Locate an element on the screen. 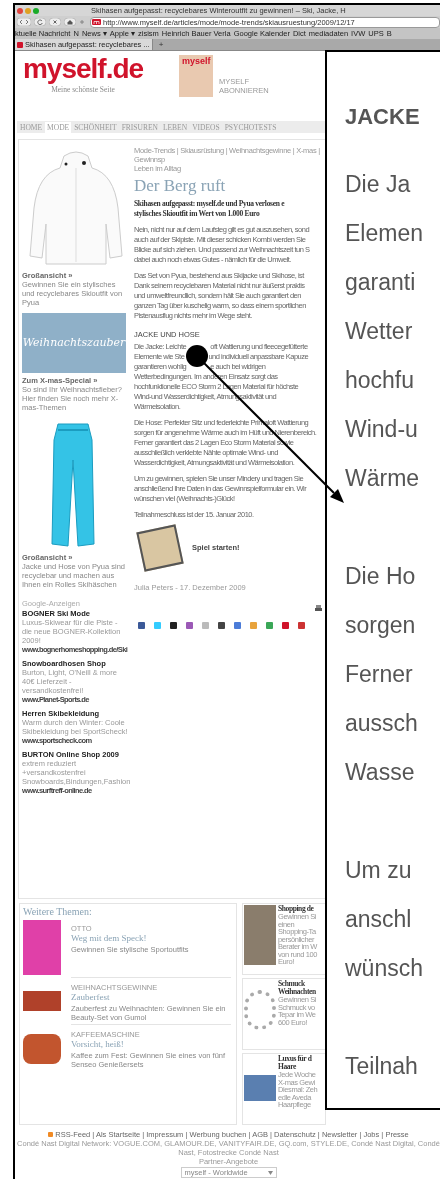  section-title: Weitere Themen: is located at coordinates (58, 911).